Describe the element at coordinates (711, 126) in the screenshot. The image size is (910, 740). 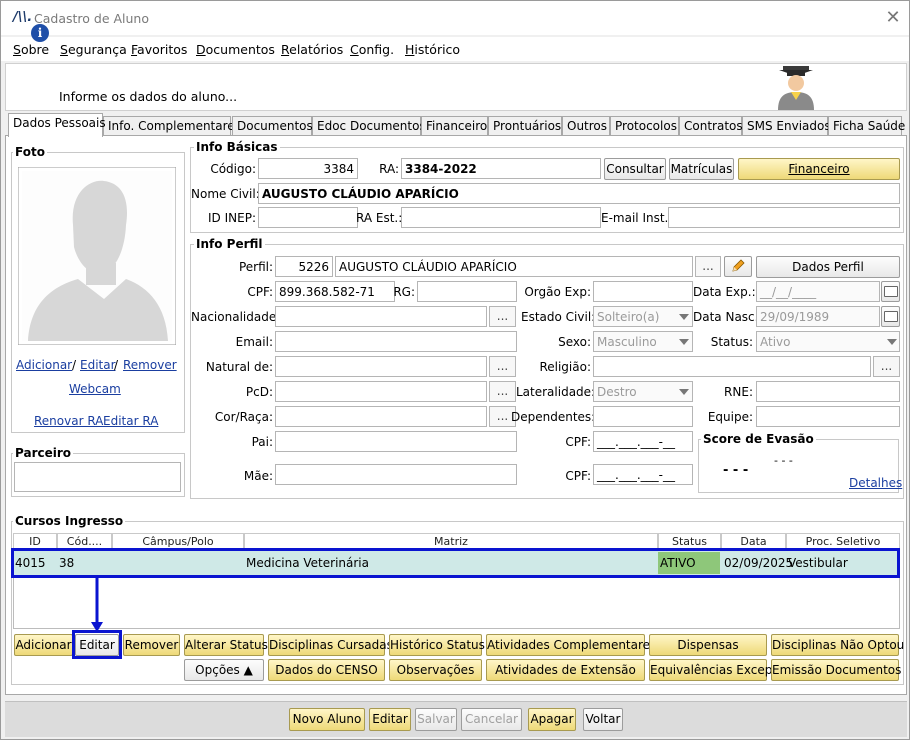
I see `tab-contratos: Contratos` at that location.